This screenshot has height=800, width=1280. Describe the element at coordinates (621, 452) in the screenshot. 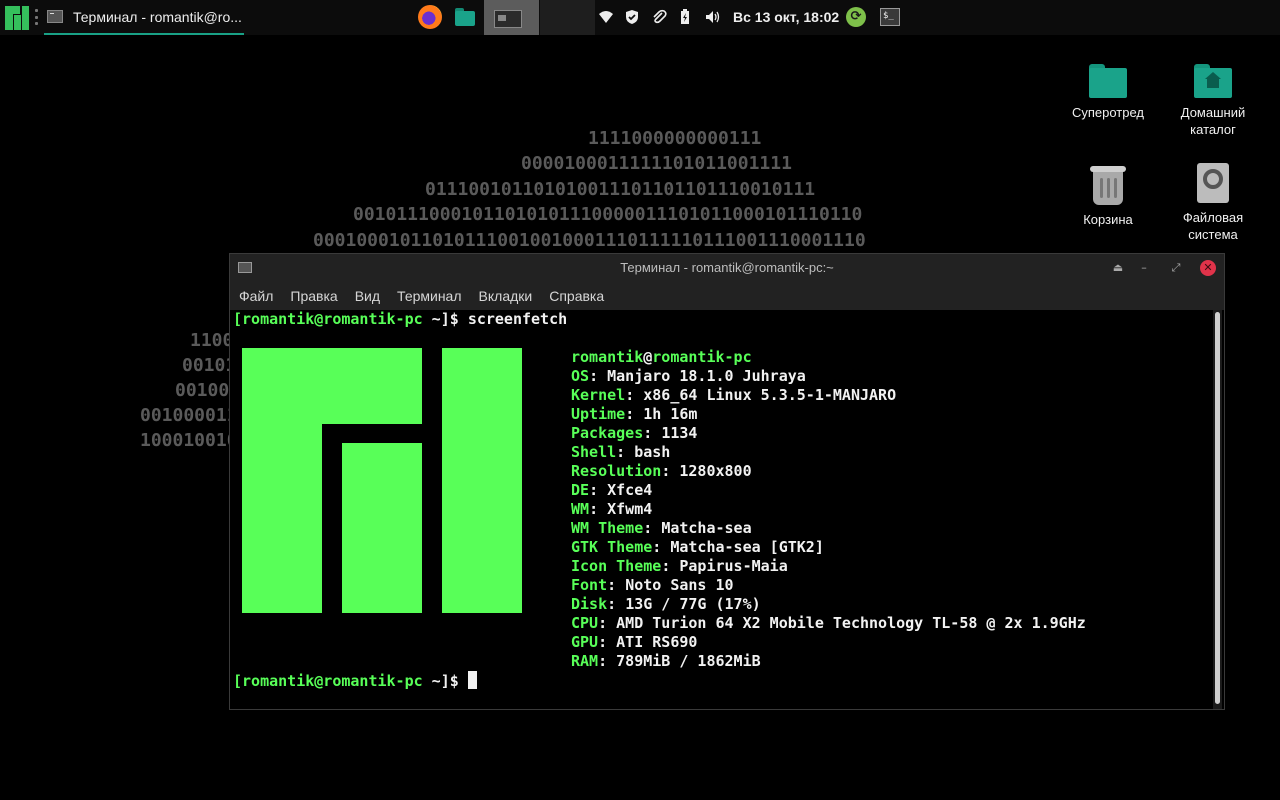

I see `info-row: Shell: bash` at that location.